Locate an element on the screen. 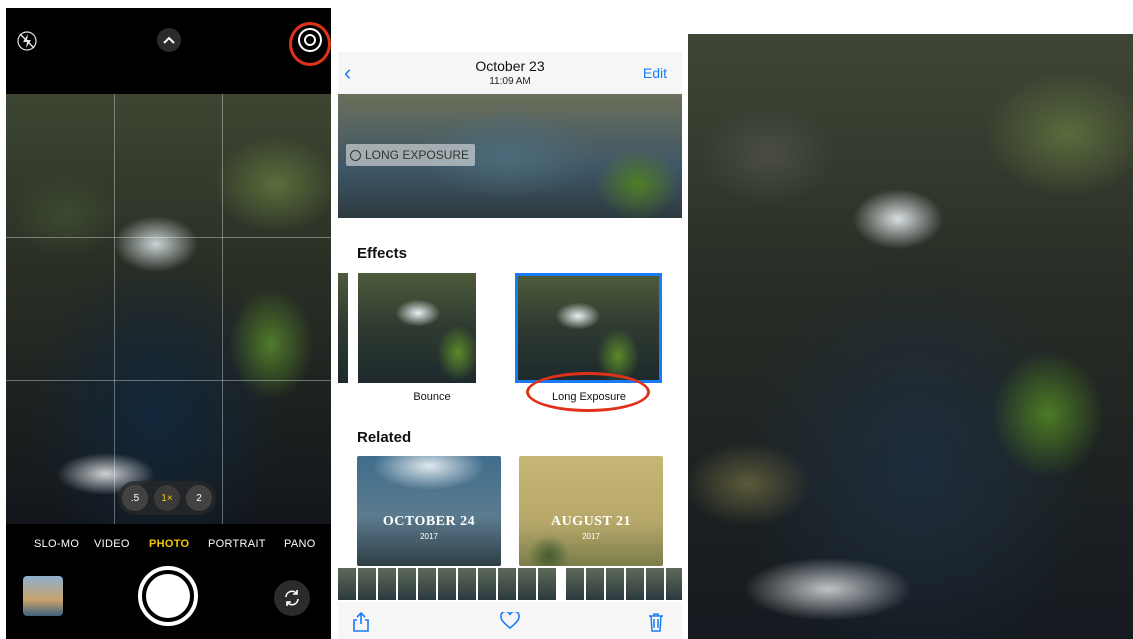  bottom-toolbar is located at coordinates (510, 620).